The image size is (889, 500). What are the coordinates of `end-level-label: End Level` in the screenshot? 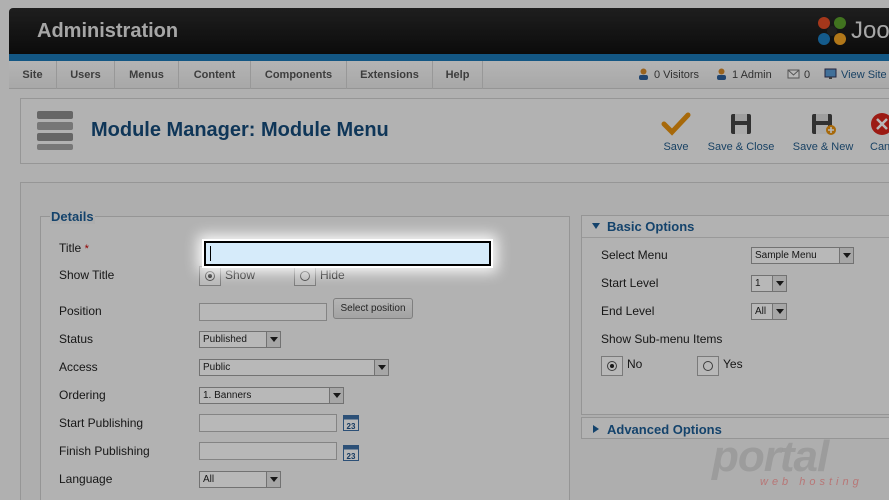 It's located at (628, 311).